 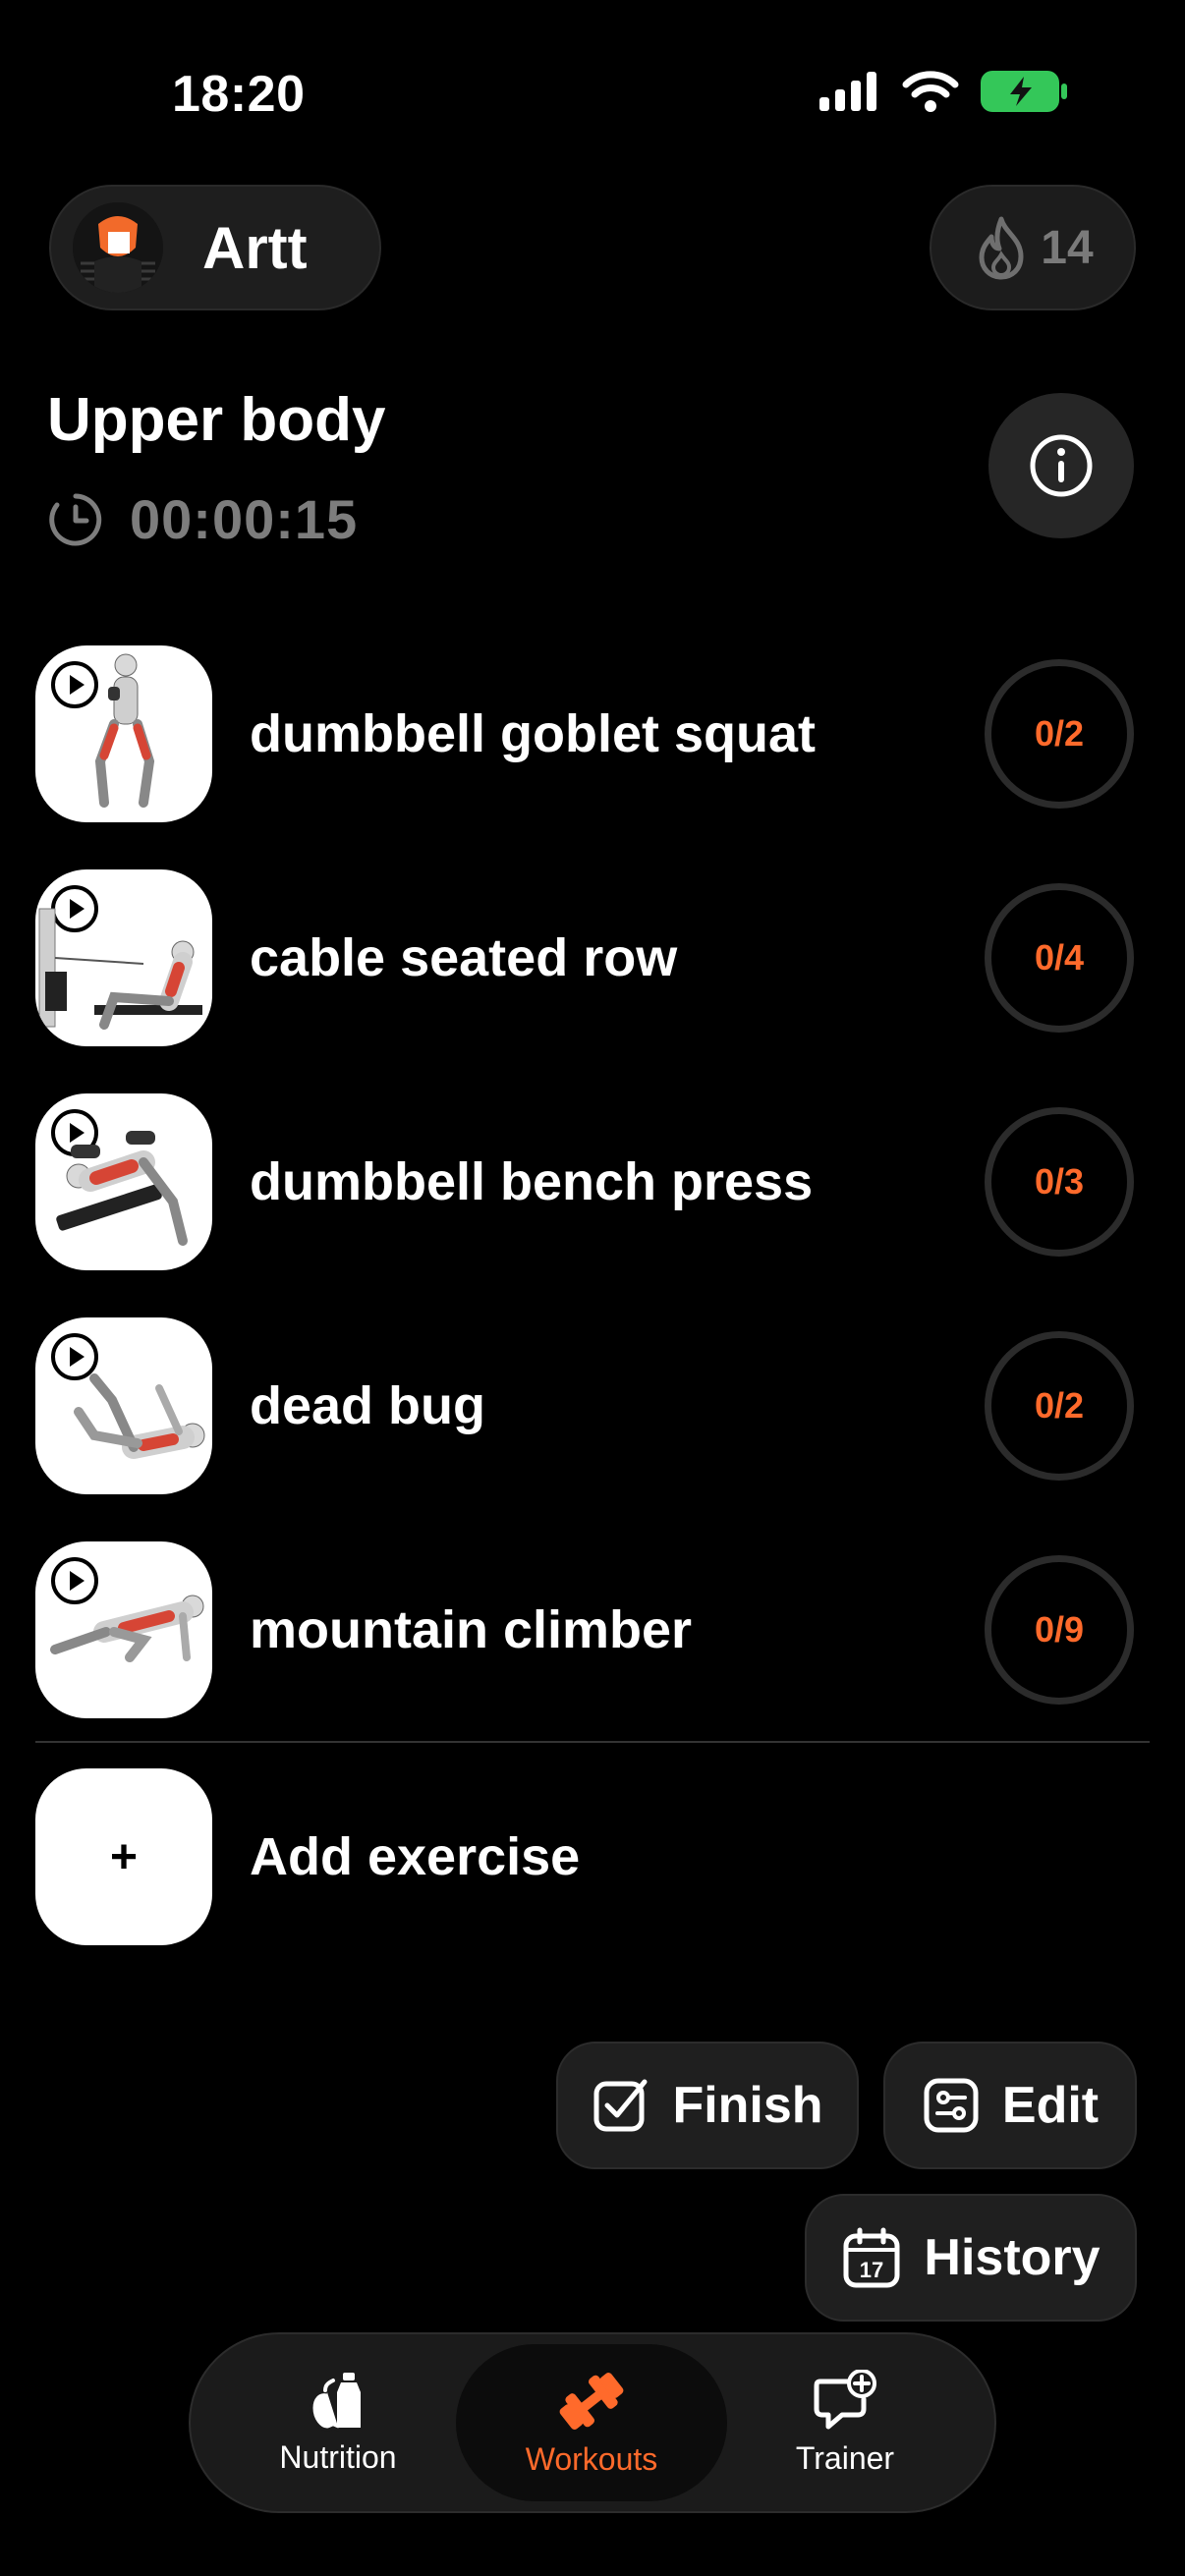 I want to click on calendar-icon: 17, so click(x=872, y=2257).